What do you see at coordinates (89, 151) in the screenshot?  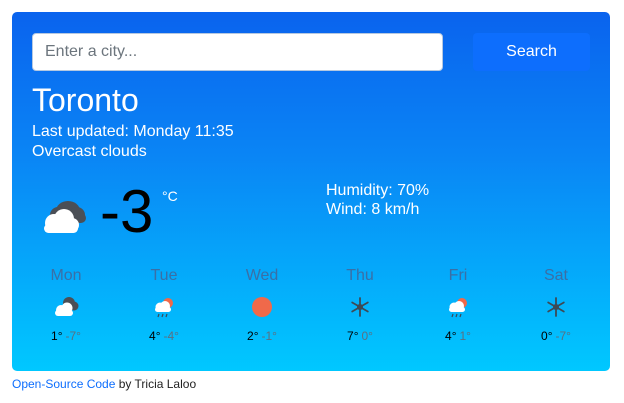 I see `weather-description: Overcast clouds` at bounding box center [89, 151].